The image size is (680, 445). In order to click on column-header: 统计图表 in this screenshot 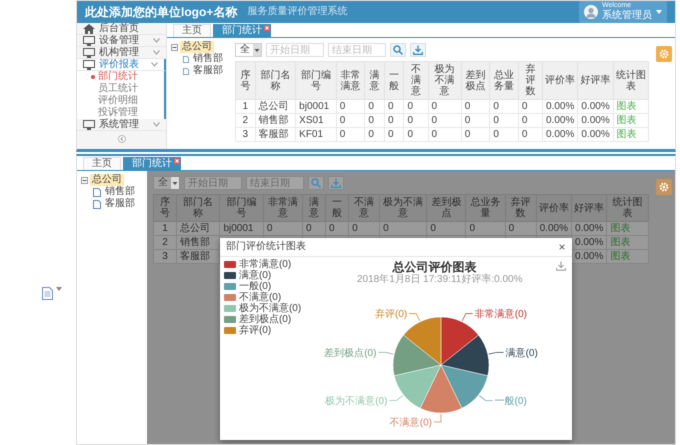, I will do `click(630, 81)`.